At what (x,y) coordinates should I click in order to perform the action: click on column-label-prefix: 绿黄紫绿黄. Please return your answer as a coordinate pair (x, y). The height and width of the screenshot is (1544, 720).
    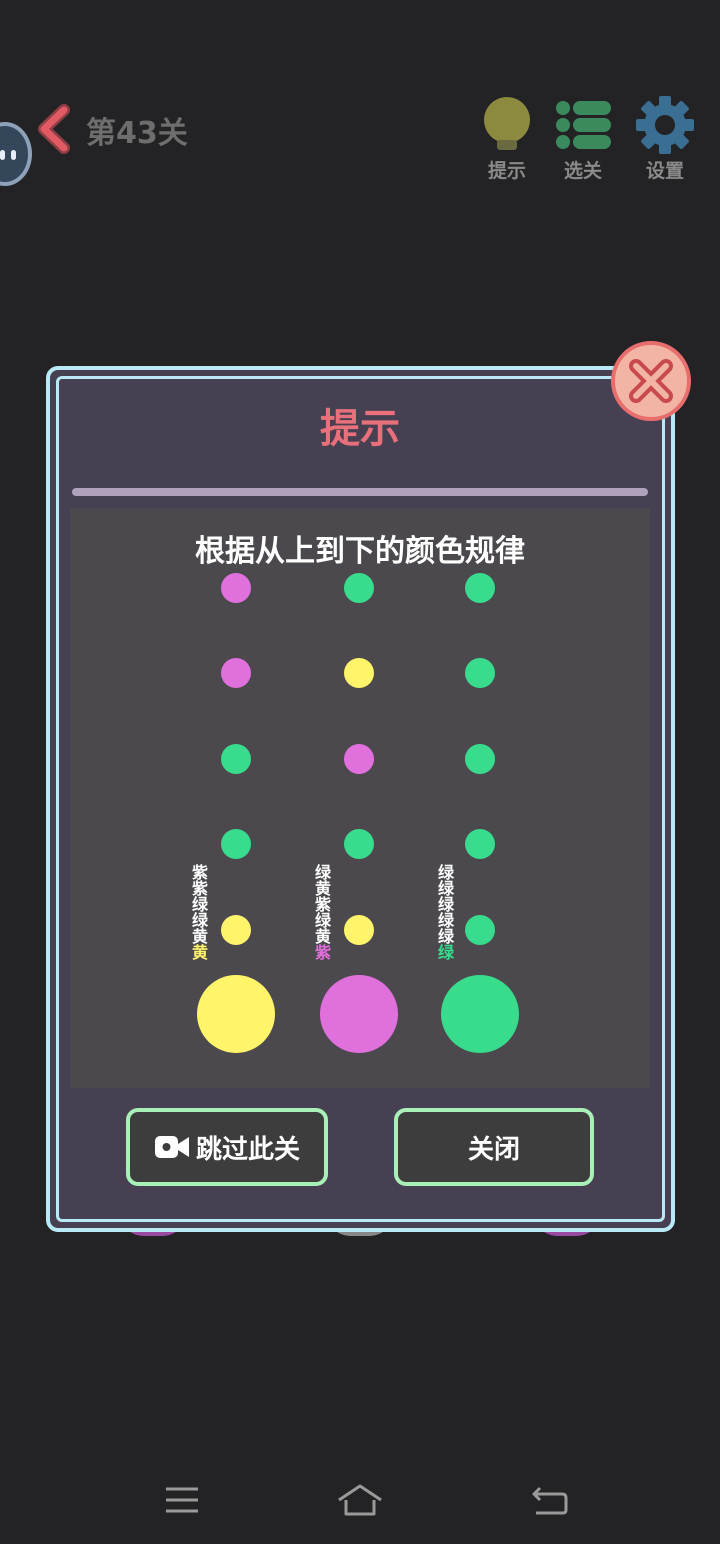
    Looking at the image, I should click on (321, 904).